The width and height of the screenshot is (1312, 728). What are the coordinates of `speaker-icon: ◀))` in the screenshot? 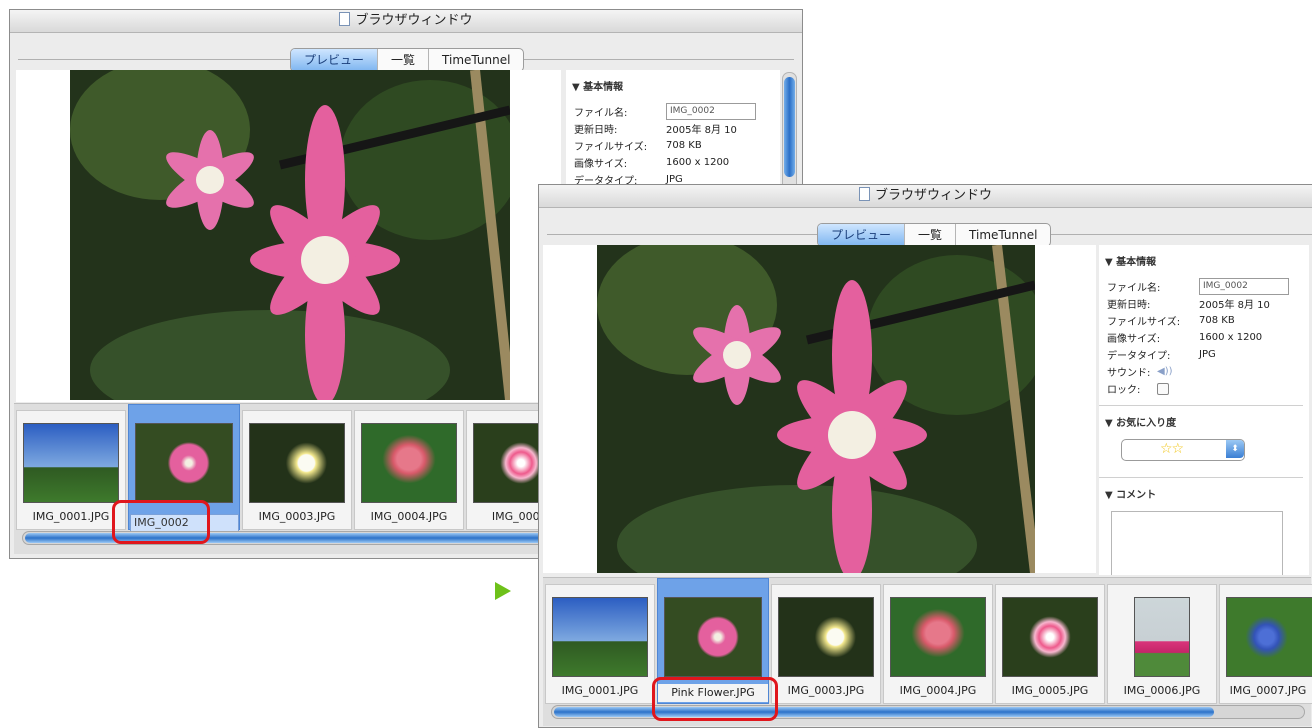 It's located at (1165, 371).